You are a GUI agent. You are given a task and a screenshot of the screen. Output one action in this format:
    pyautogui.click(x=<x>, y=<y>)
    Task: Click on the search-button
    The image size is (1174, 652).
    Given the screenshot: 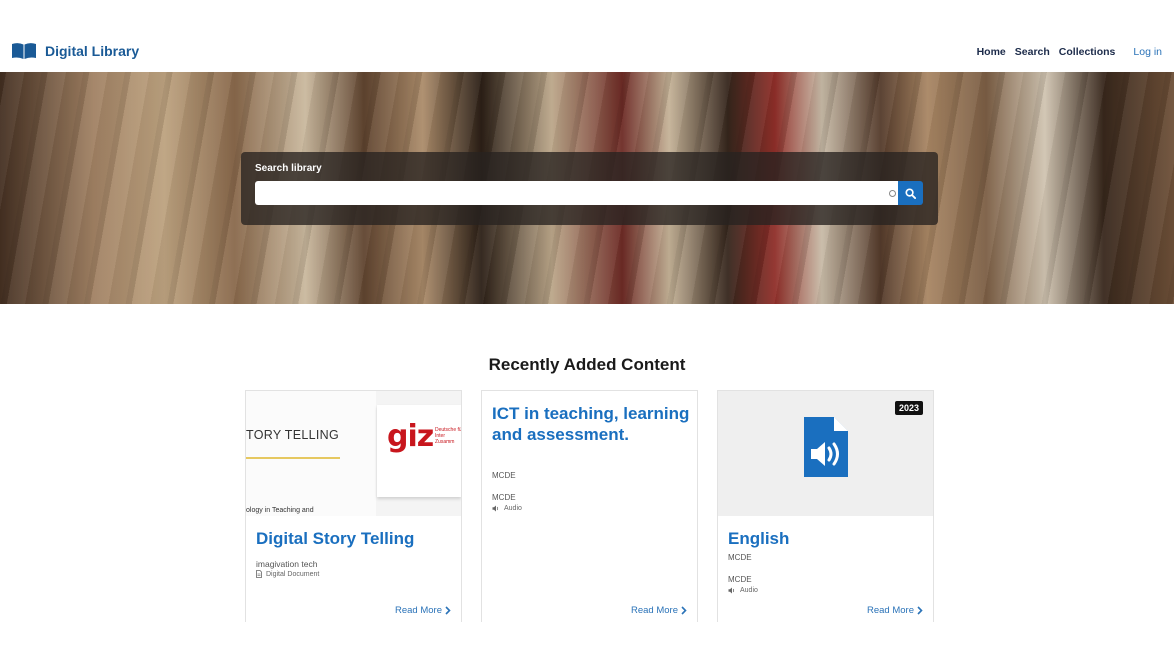 What is the action you would take?
    pyautogui.click(x=910, y=193)
    